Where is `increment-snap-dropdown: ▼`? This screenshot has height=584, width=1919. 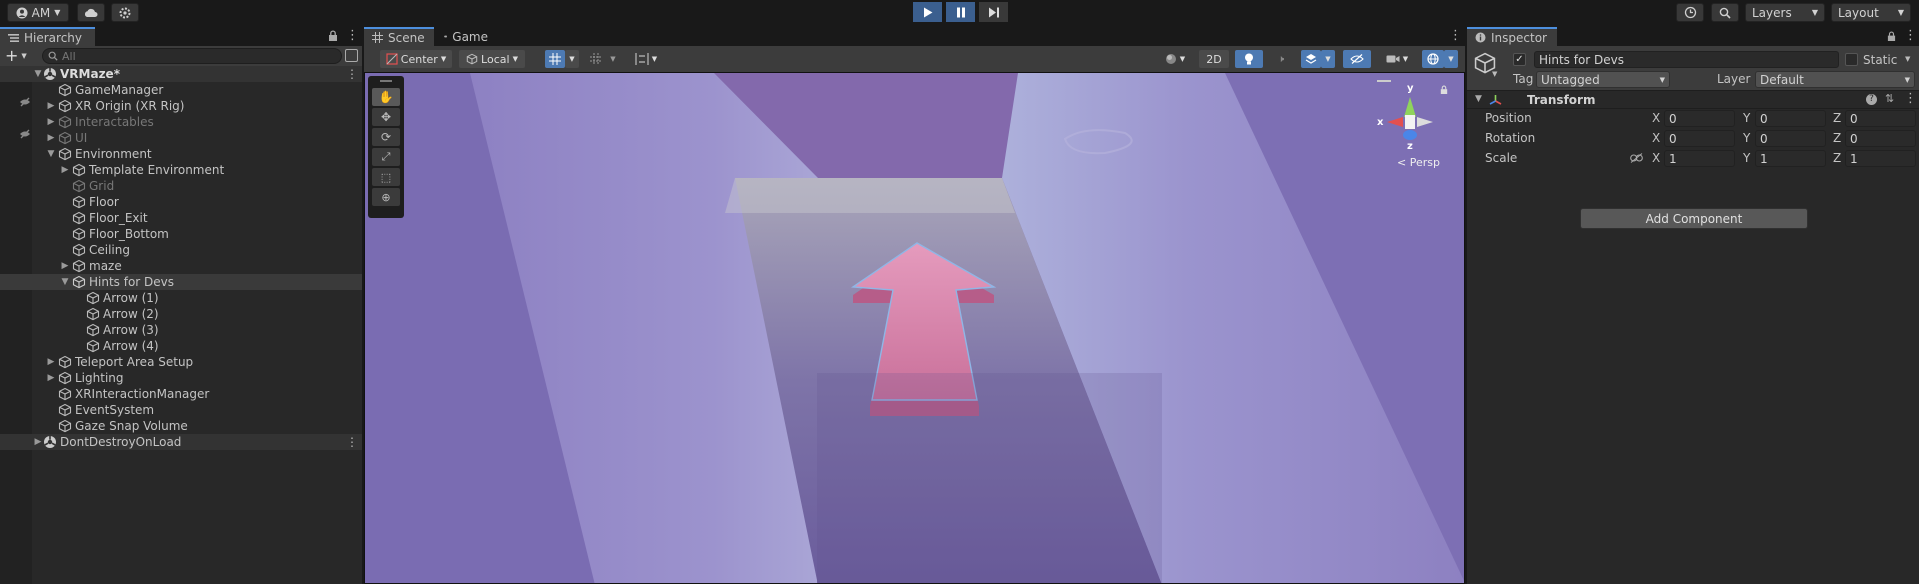 increment-snap-dropdown: ▼ is located at coordinates (613, 59).